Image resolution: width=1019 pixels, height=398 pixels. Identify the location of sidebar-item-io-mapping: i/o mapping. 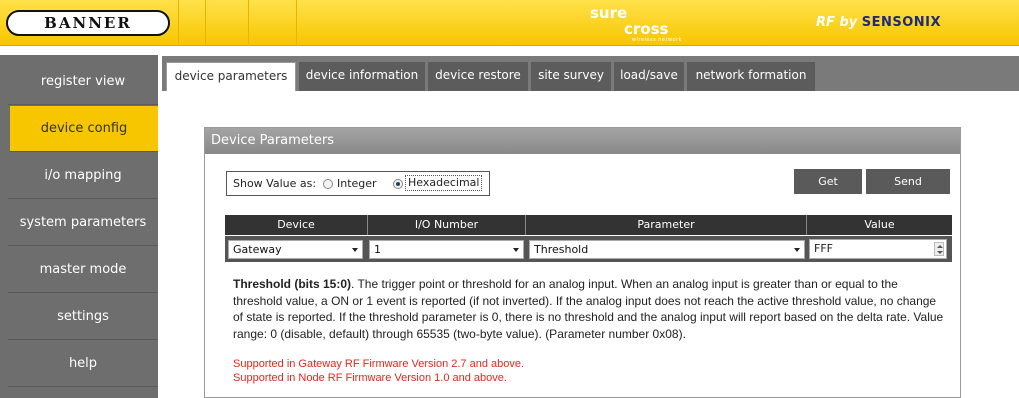
(83, 176).